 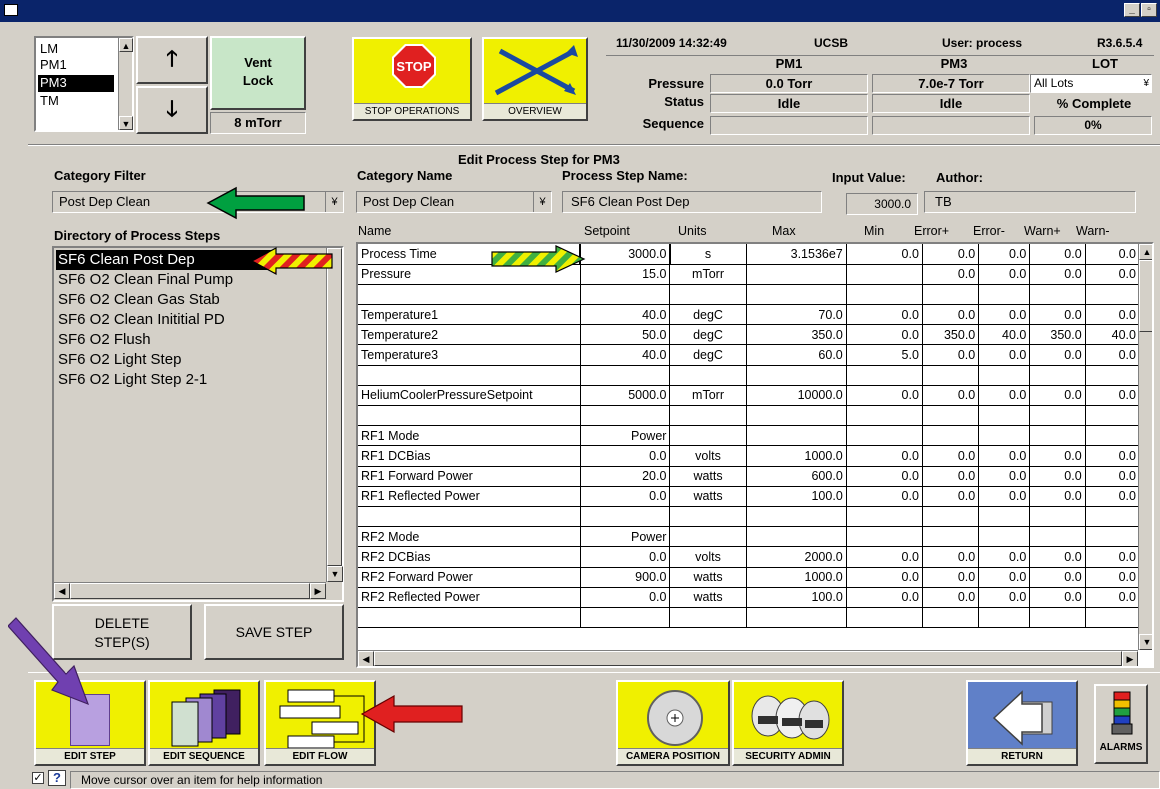 I want to click on vent-lock-button: Vent Lock, so click(x=258, y=73).